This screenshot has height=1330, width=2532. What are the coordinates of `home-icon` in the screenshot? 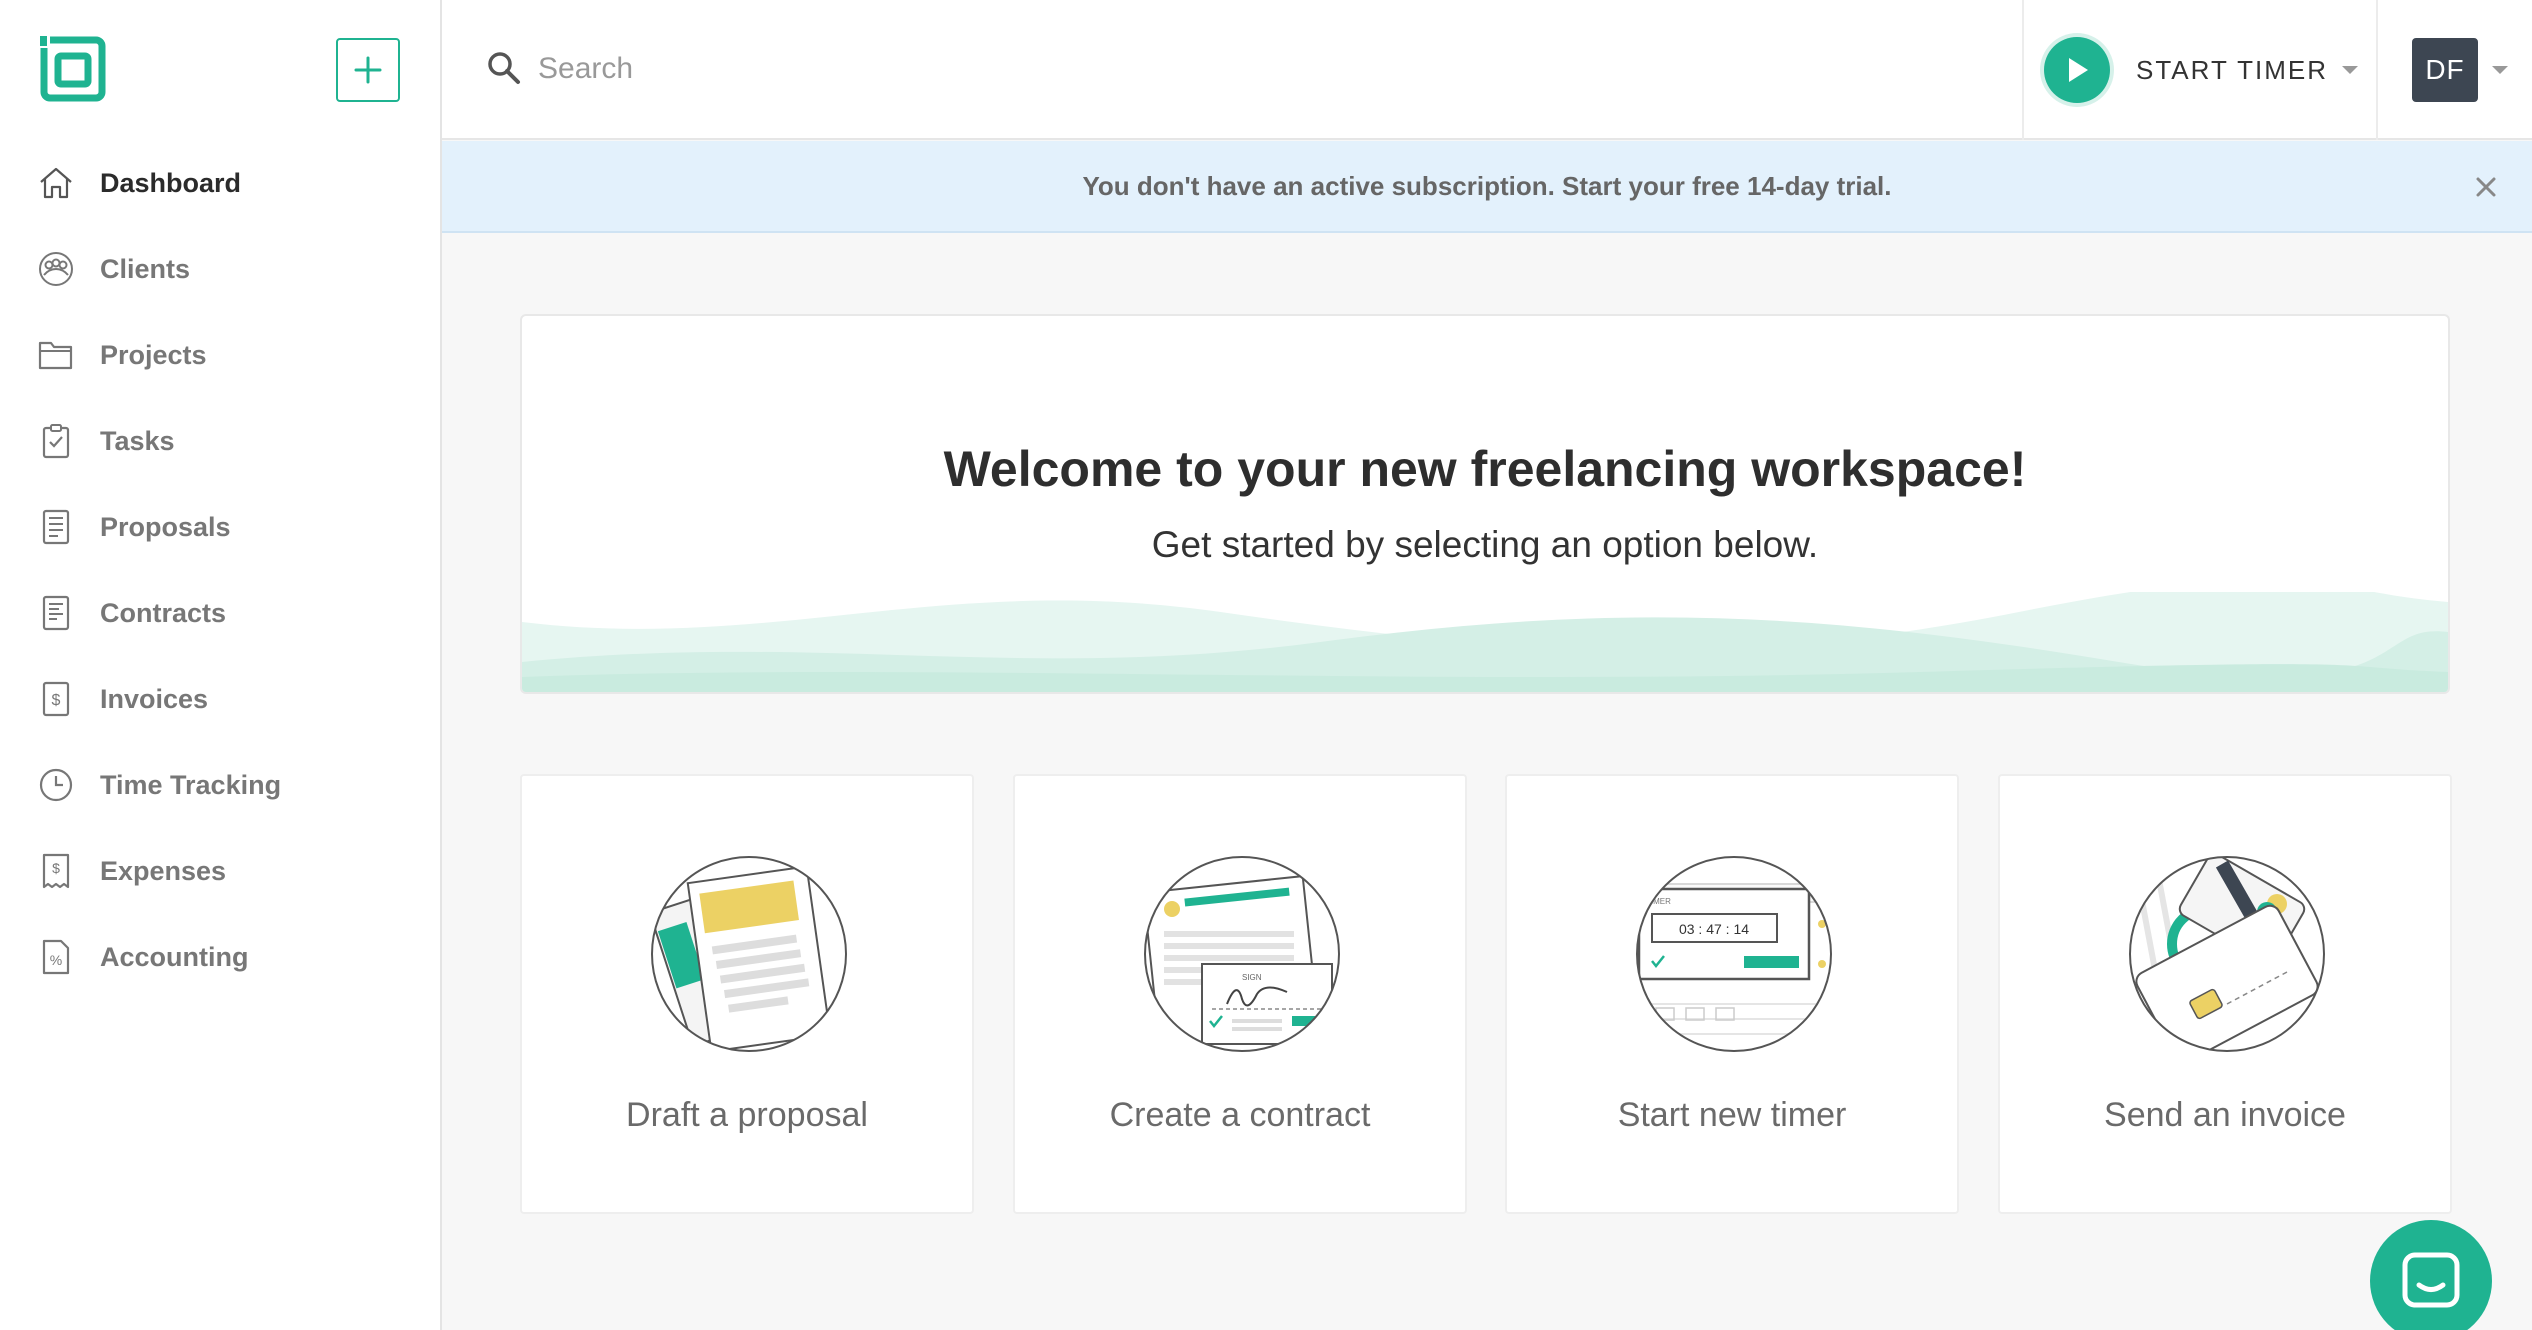 It's located at (56, 183).